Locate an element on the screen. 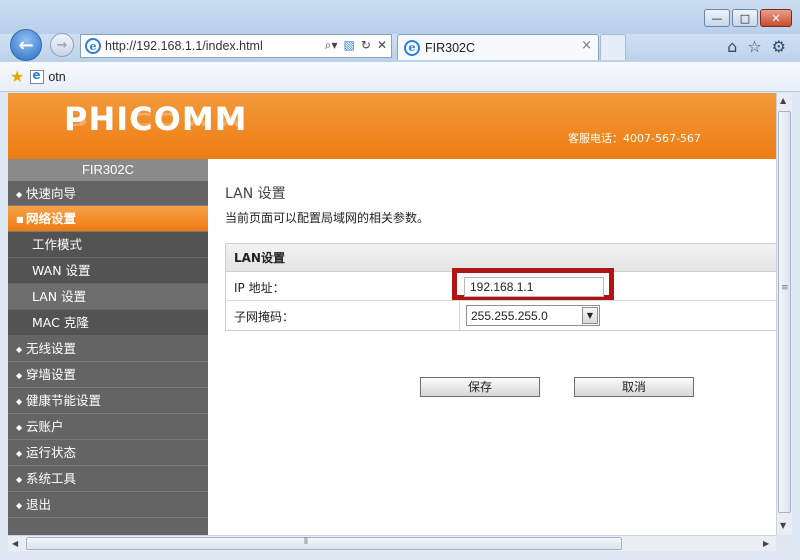 The width and height of the screenshot is (800, 560). back-button: ← is located at coordinates (26, 45).